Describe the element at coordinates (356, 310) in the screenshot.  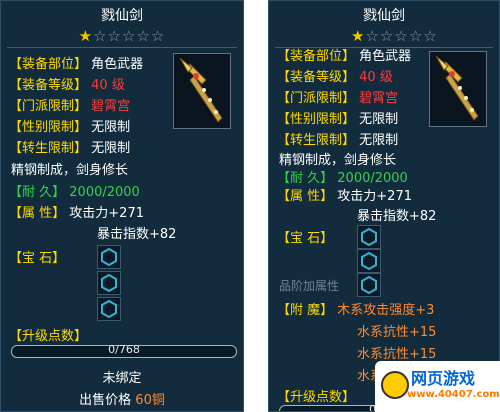
I see `enchant-row: 【附 魔】 木系攻击强度+3` at that location.